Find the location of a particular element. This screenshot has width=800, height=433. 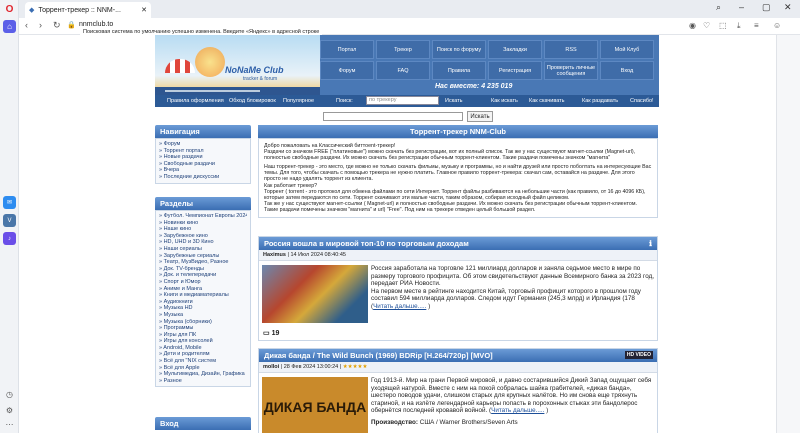

nav-forum: Форум is located at coordinates (347, 70).